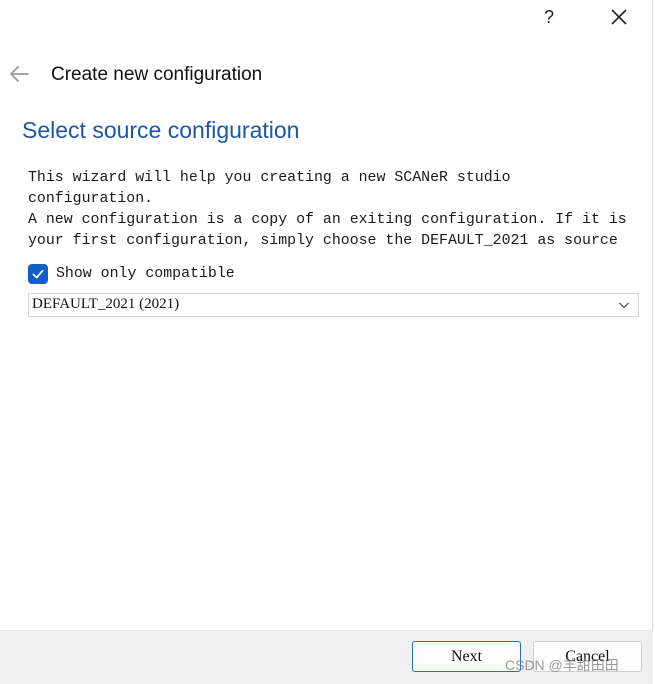 The height and width of the screenshot is (684, 655). I want to click on close-icon, so click(619, 17).